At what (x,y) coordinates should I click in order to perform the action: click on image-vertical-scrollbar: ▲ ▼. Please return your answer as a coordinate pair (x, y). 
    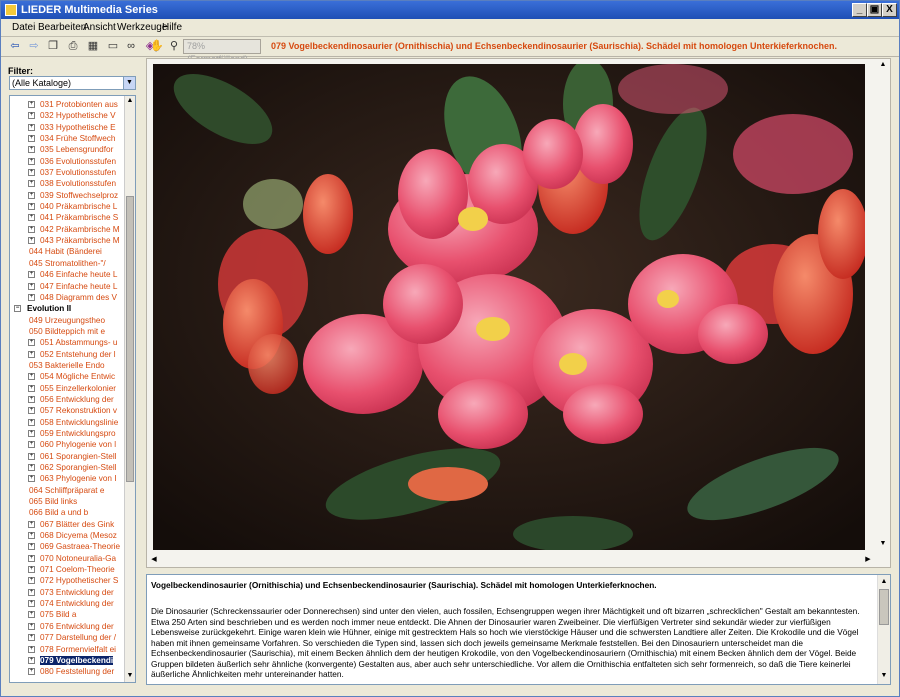
    Looking at the image, I should click on (883, 306).